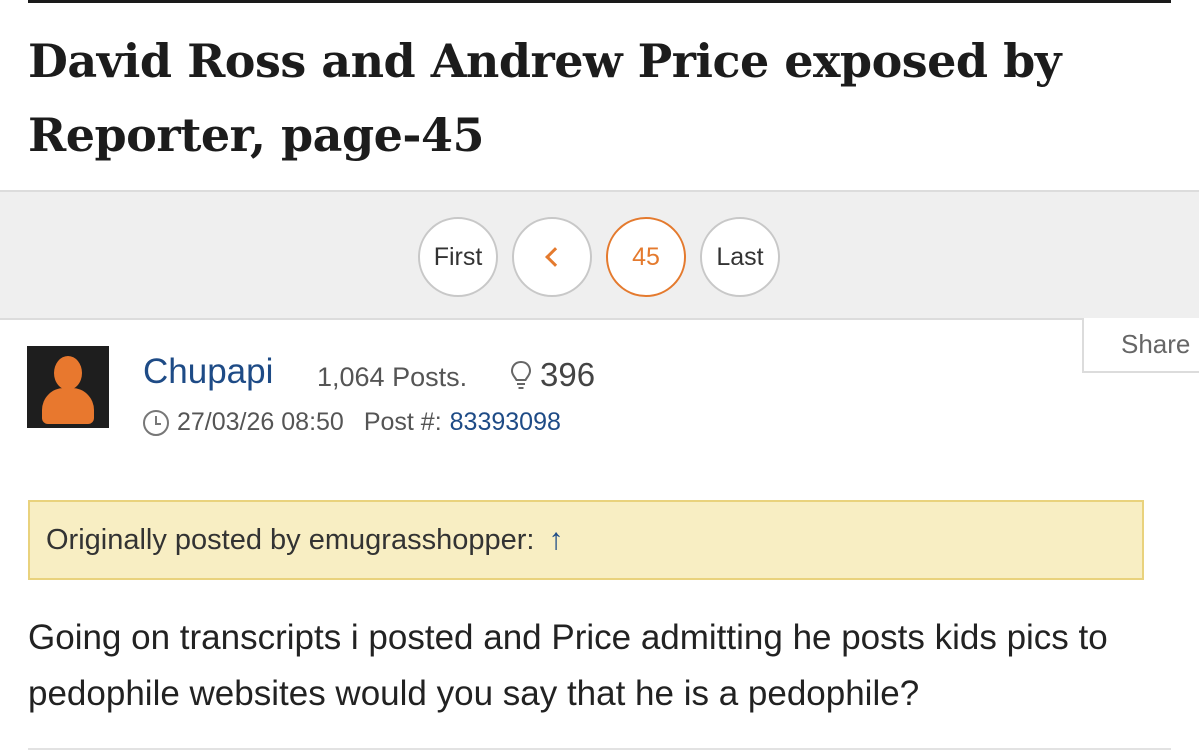 This screenshot has width=1199, height=756. I want to click on avatar, so click(68, 387).